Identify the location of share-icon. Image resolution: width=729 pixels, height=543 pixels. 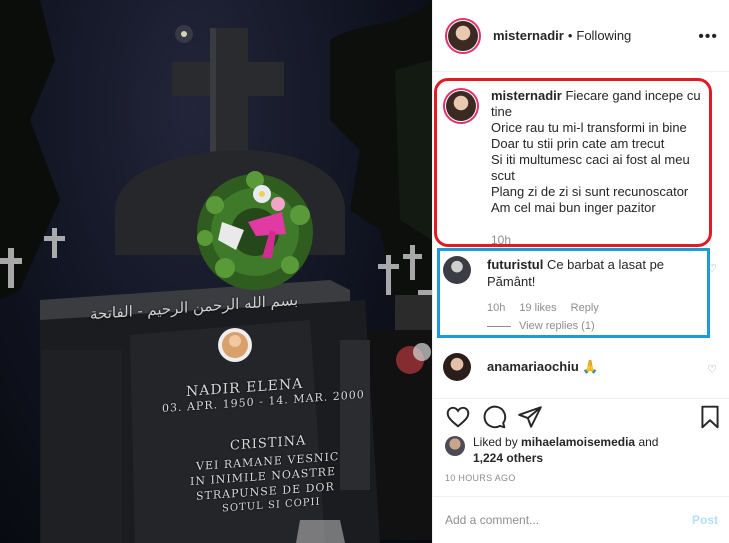
(530, 417).